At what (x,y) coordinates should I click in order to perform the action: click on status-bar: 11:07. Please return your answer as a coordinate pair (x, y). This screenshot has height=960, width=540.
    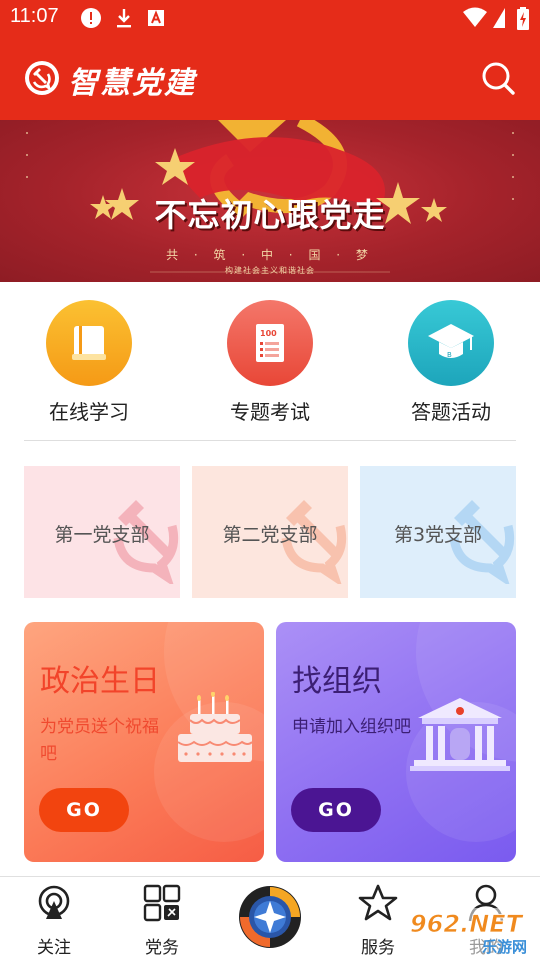
    Looking at the image, I should click on (270, 18).